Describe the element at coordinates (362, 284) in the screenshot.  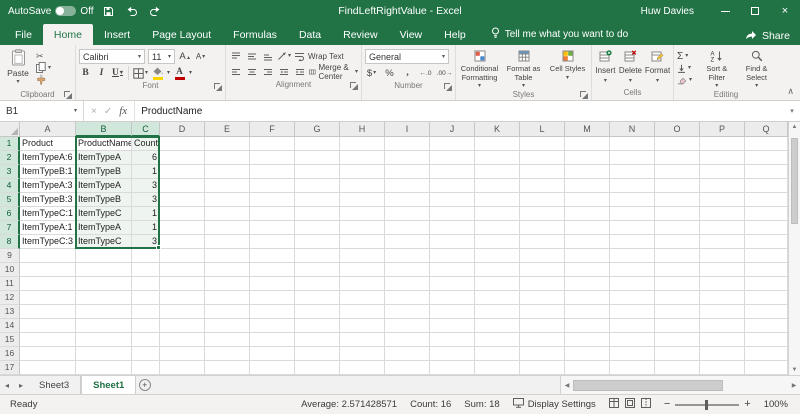
I see `cell-H11` at that location.